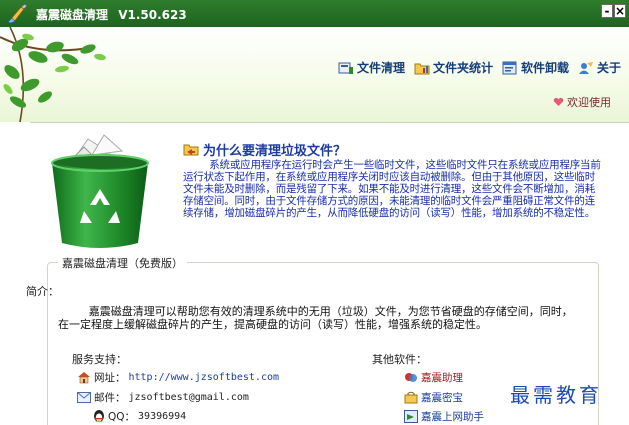  Describe the element at coordinates (558, 101) in the screenshot. I see `heart-icon` at that location.